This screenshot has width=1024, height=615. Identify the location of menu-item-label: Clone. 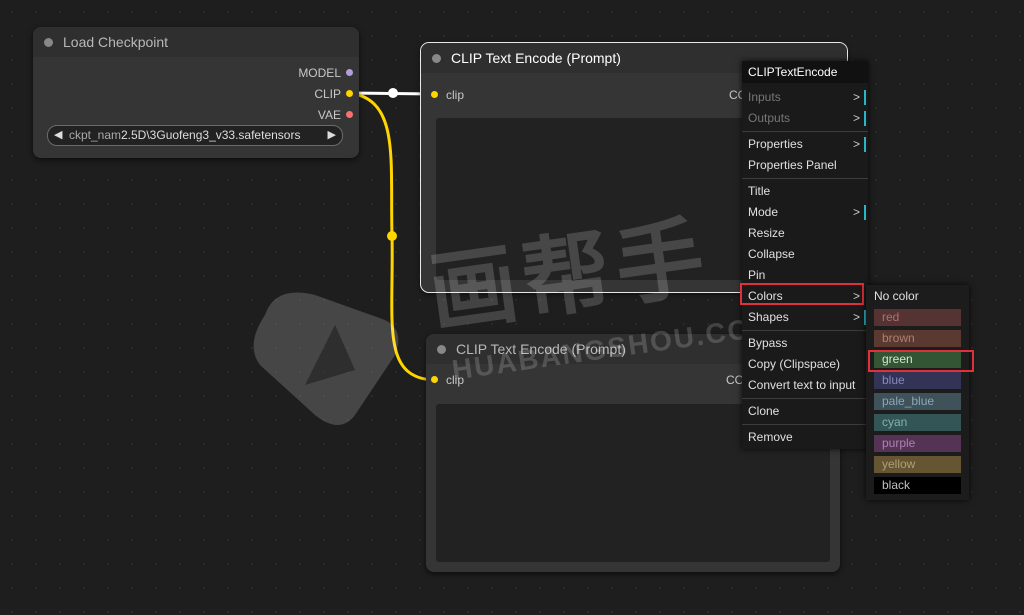
(764, 411).